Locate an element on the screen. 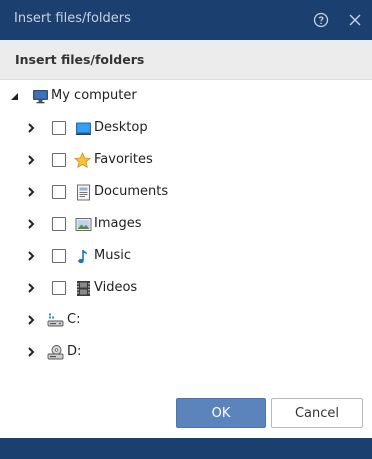  help-icon is located at coordinates (321, 20).